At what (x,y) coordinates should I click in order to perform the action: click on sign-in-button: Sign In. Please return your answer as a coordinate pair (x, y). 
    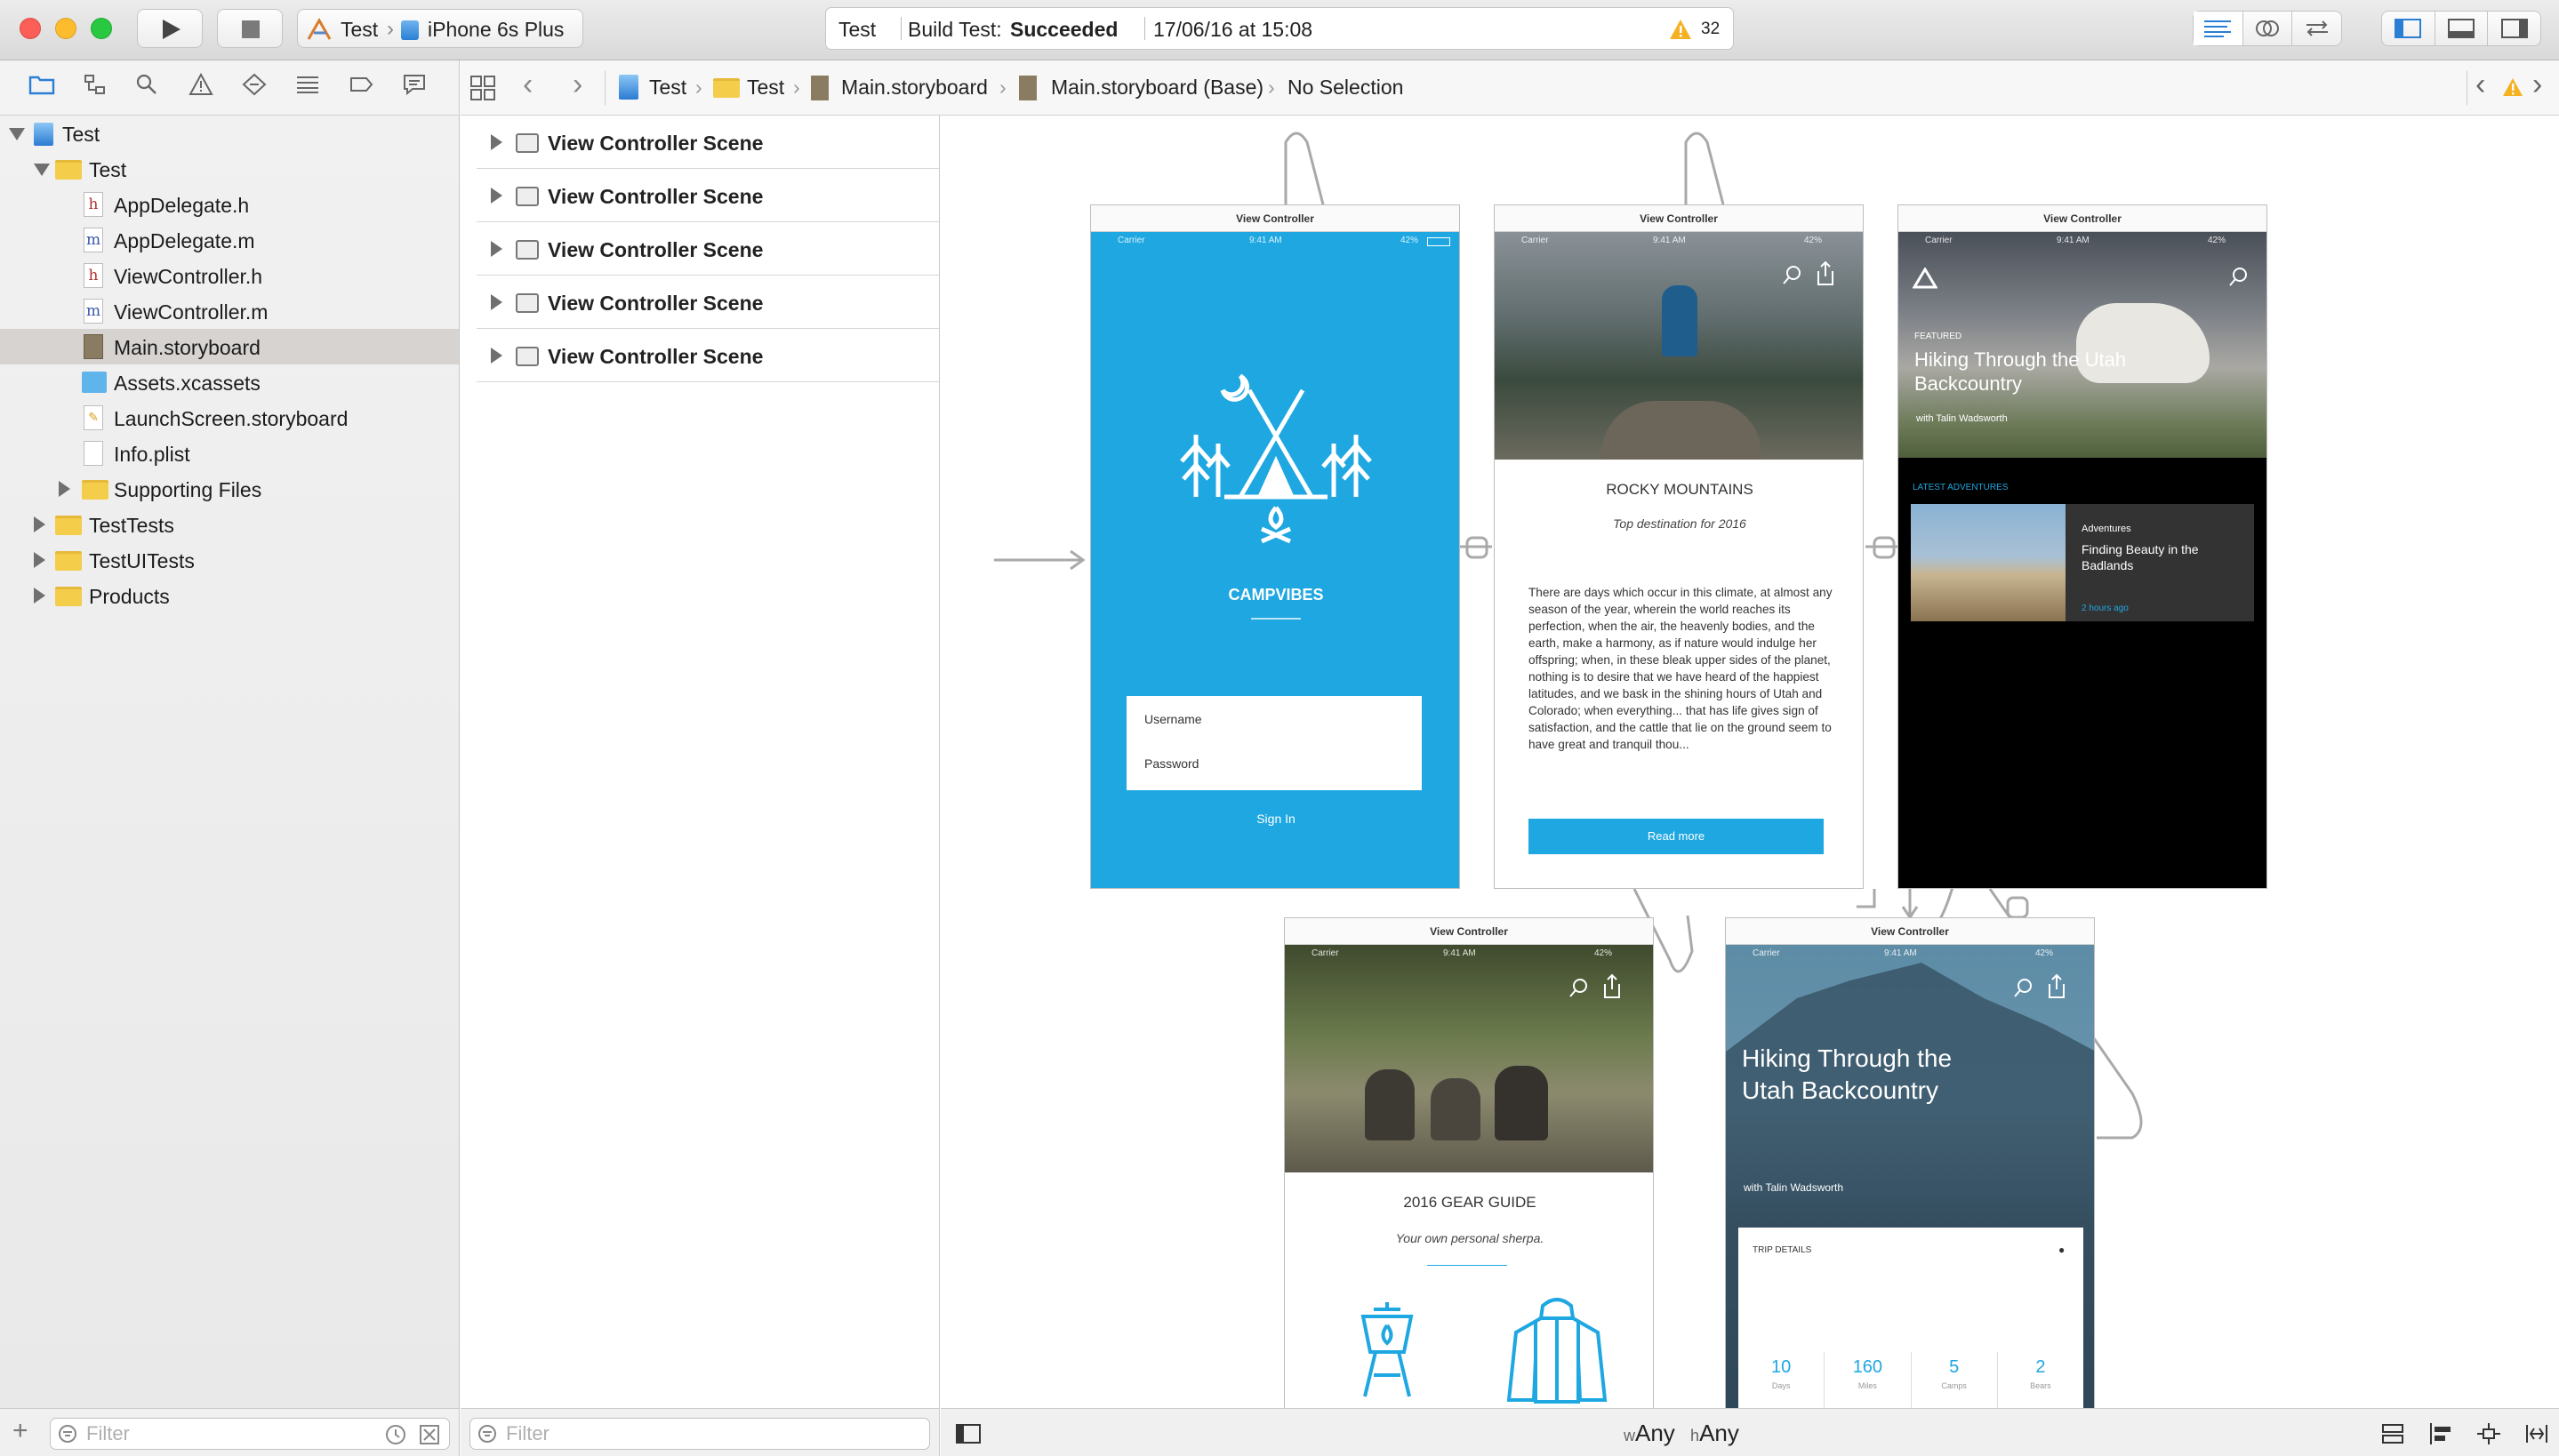
    Looking at the image, I should click on (1275, 819).